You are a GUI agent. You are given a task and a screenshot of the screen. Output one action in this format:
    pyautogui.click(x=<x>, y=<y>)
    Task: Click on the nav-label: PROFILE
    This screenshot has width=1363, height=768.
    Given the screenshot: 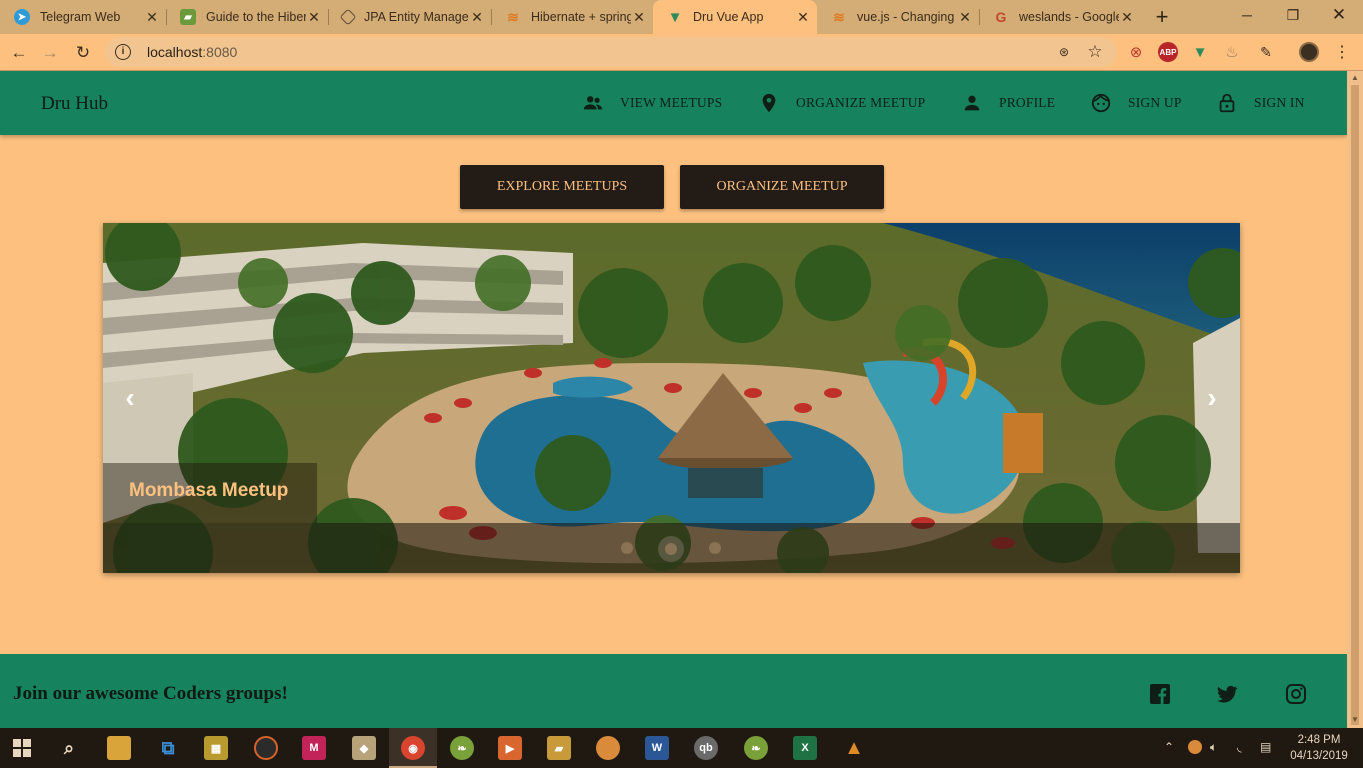 What is the action you would take?
    pyautogui.click(x=1027, y=102)
    